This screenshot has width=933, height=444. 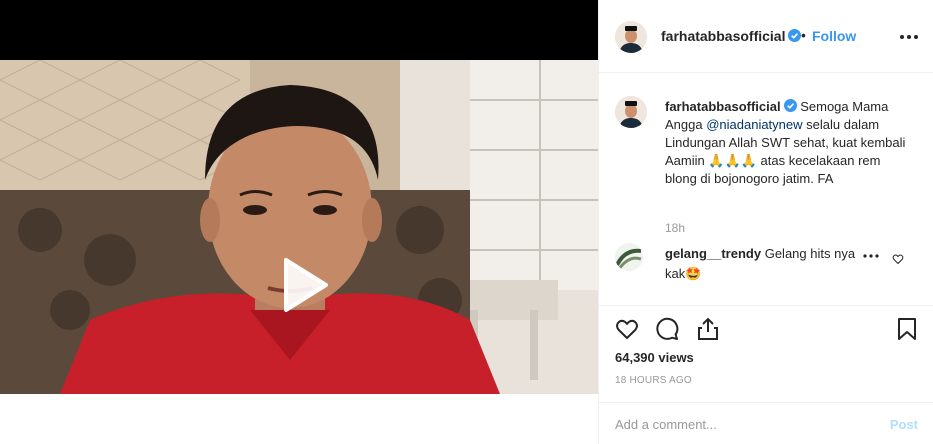 What do you see at coordinates (904, 424) in the screenshot?
I see `post-comment-button: Post` at bounding box center [904, 424].